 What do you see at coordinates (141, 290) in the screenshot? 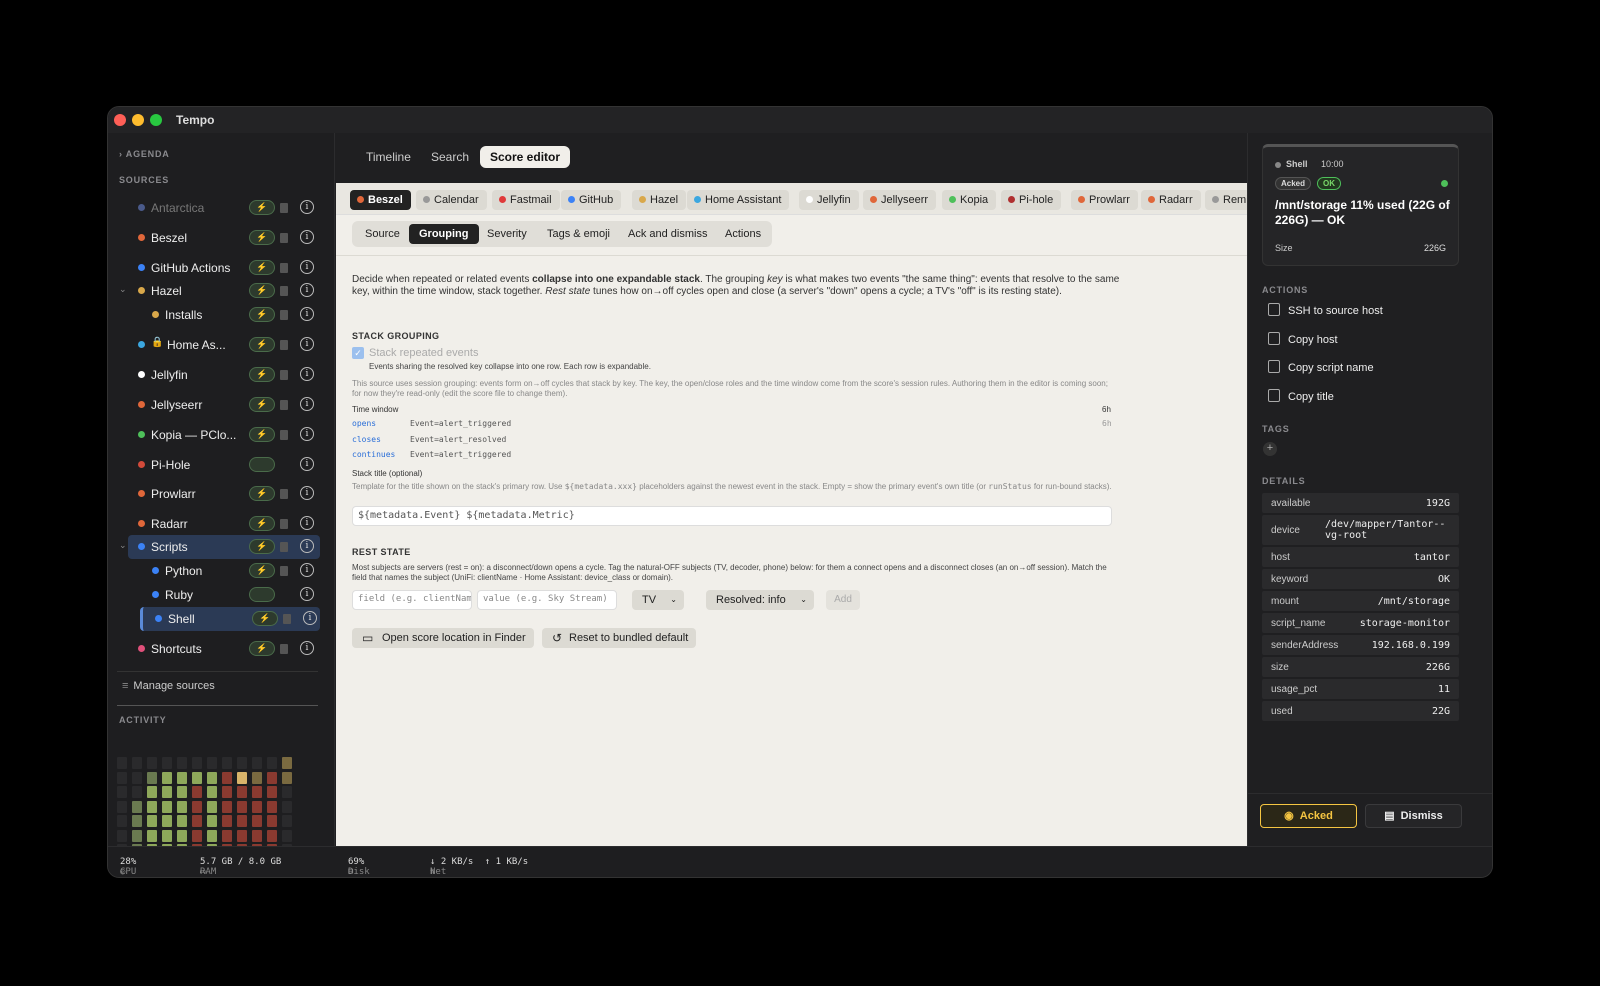
I see `source-color-dot` at bounding box center [141, 290].